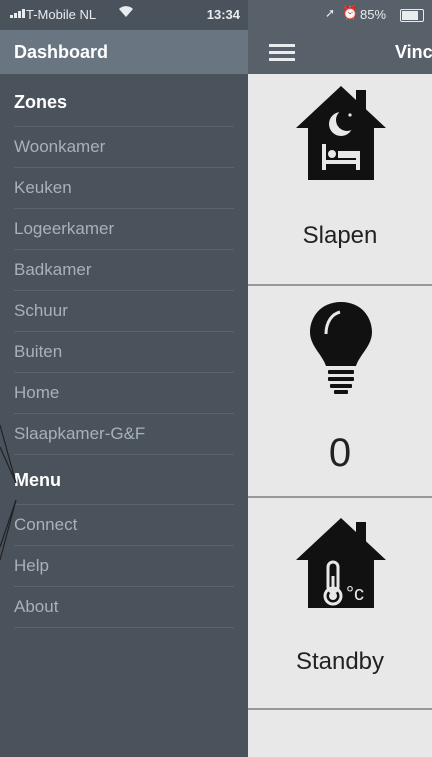 The image size is (432, 757). What do you see at coordinates (124, 352) in the screenshot?
I see `zone-item-buiten: Buiten` at bounding box center [124, 352].